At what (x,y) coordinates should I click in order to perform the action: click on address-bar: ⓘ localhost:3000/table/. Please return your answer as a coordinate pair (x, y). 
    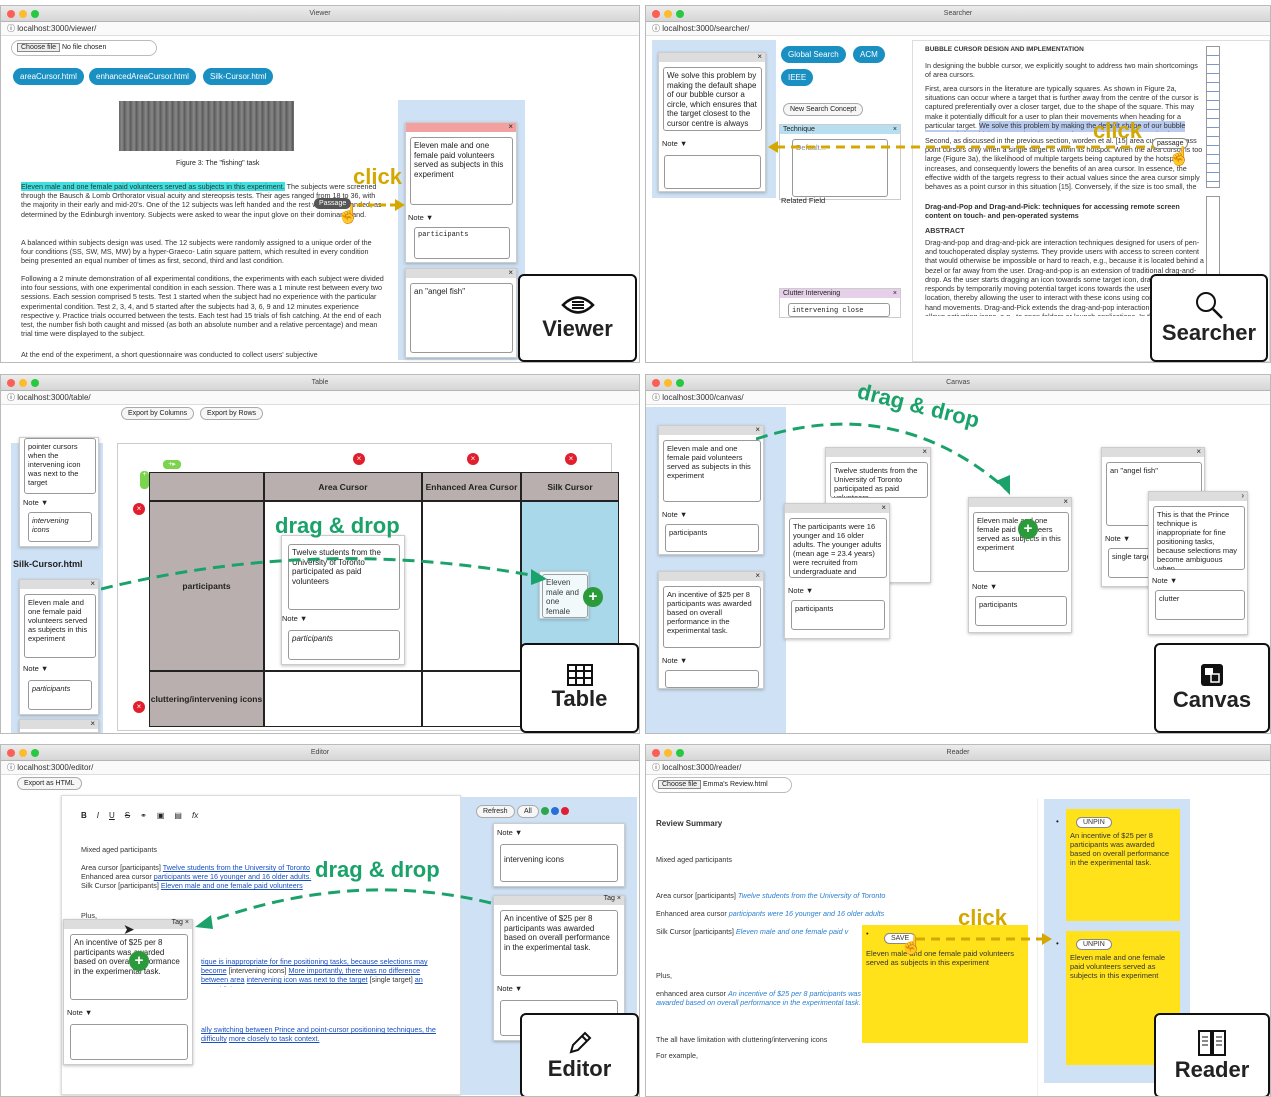
    Looking at the image, I should click on (320, 398).